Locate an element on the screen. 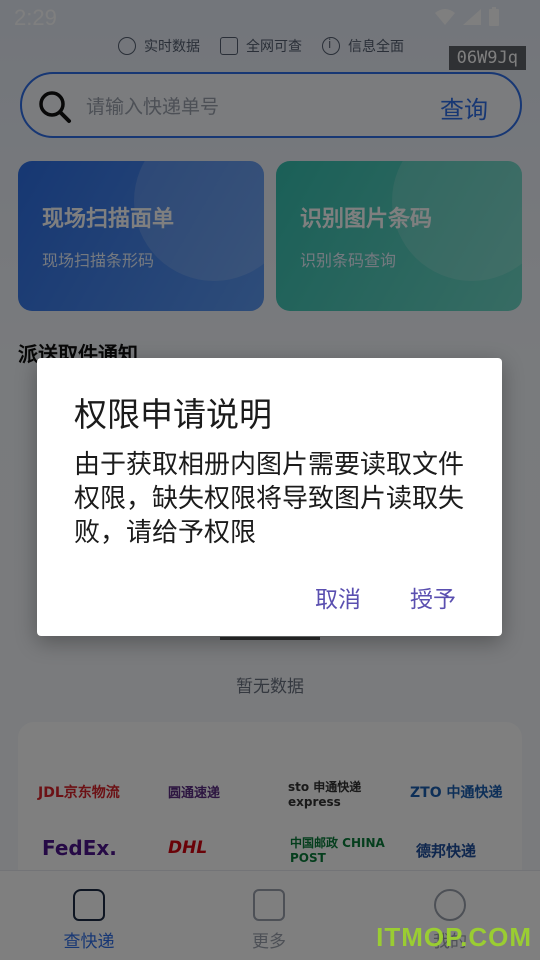 The width and height of the screenshot is (540, 960). site-watermark: ITMOP.COM is located at coordinates (454, 937).